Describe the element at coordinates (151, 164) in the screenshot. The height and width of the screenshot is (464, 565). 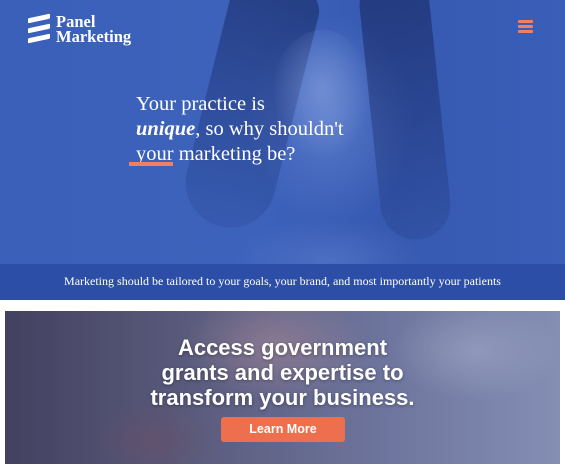
I see `headline-accent-underline` at that location.